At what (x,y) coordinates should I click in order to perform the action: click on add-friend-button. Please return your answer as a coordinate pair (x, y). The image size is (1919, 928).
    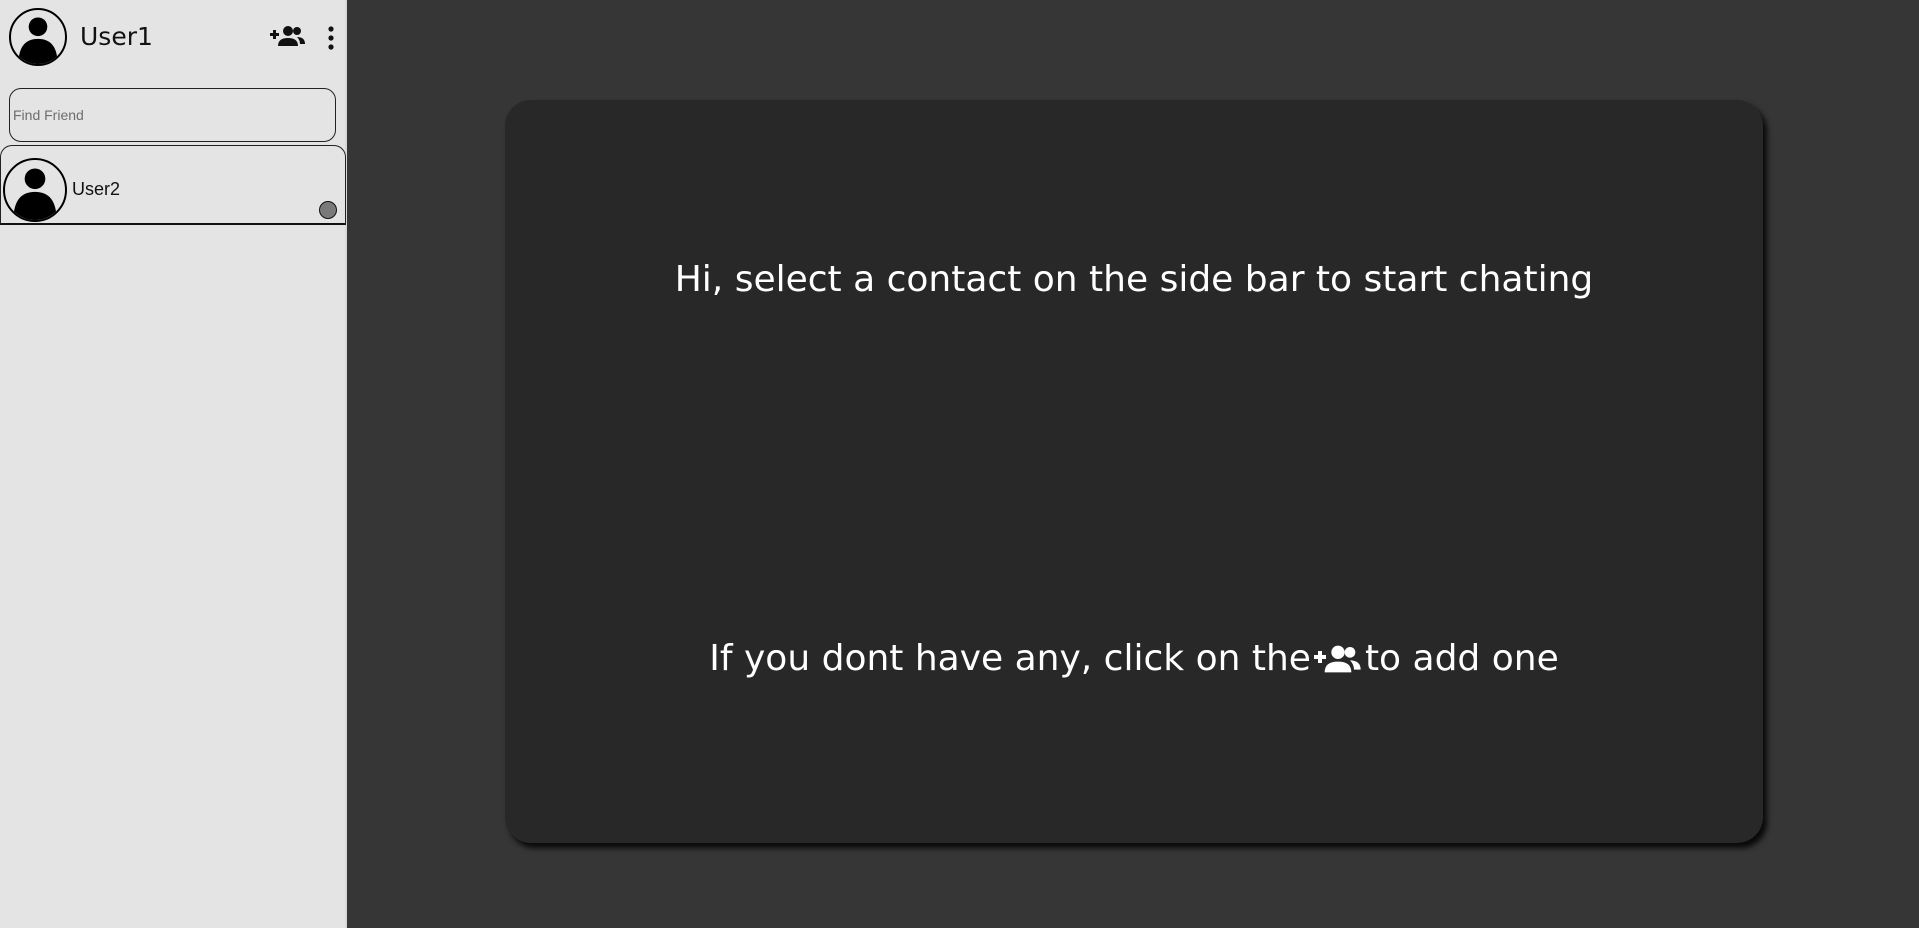
    Looking at the image, I should click on (288, 36).